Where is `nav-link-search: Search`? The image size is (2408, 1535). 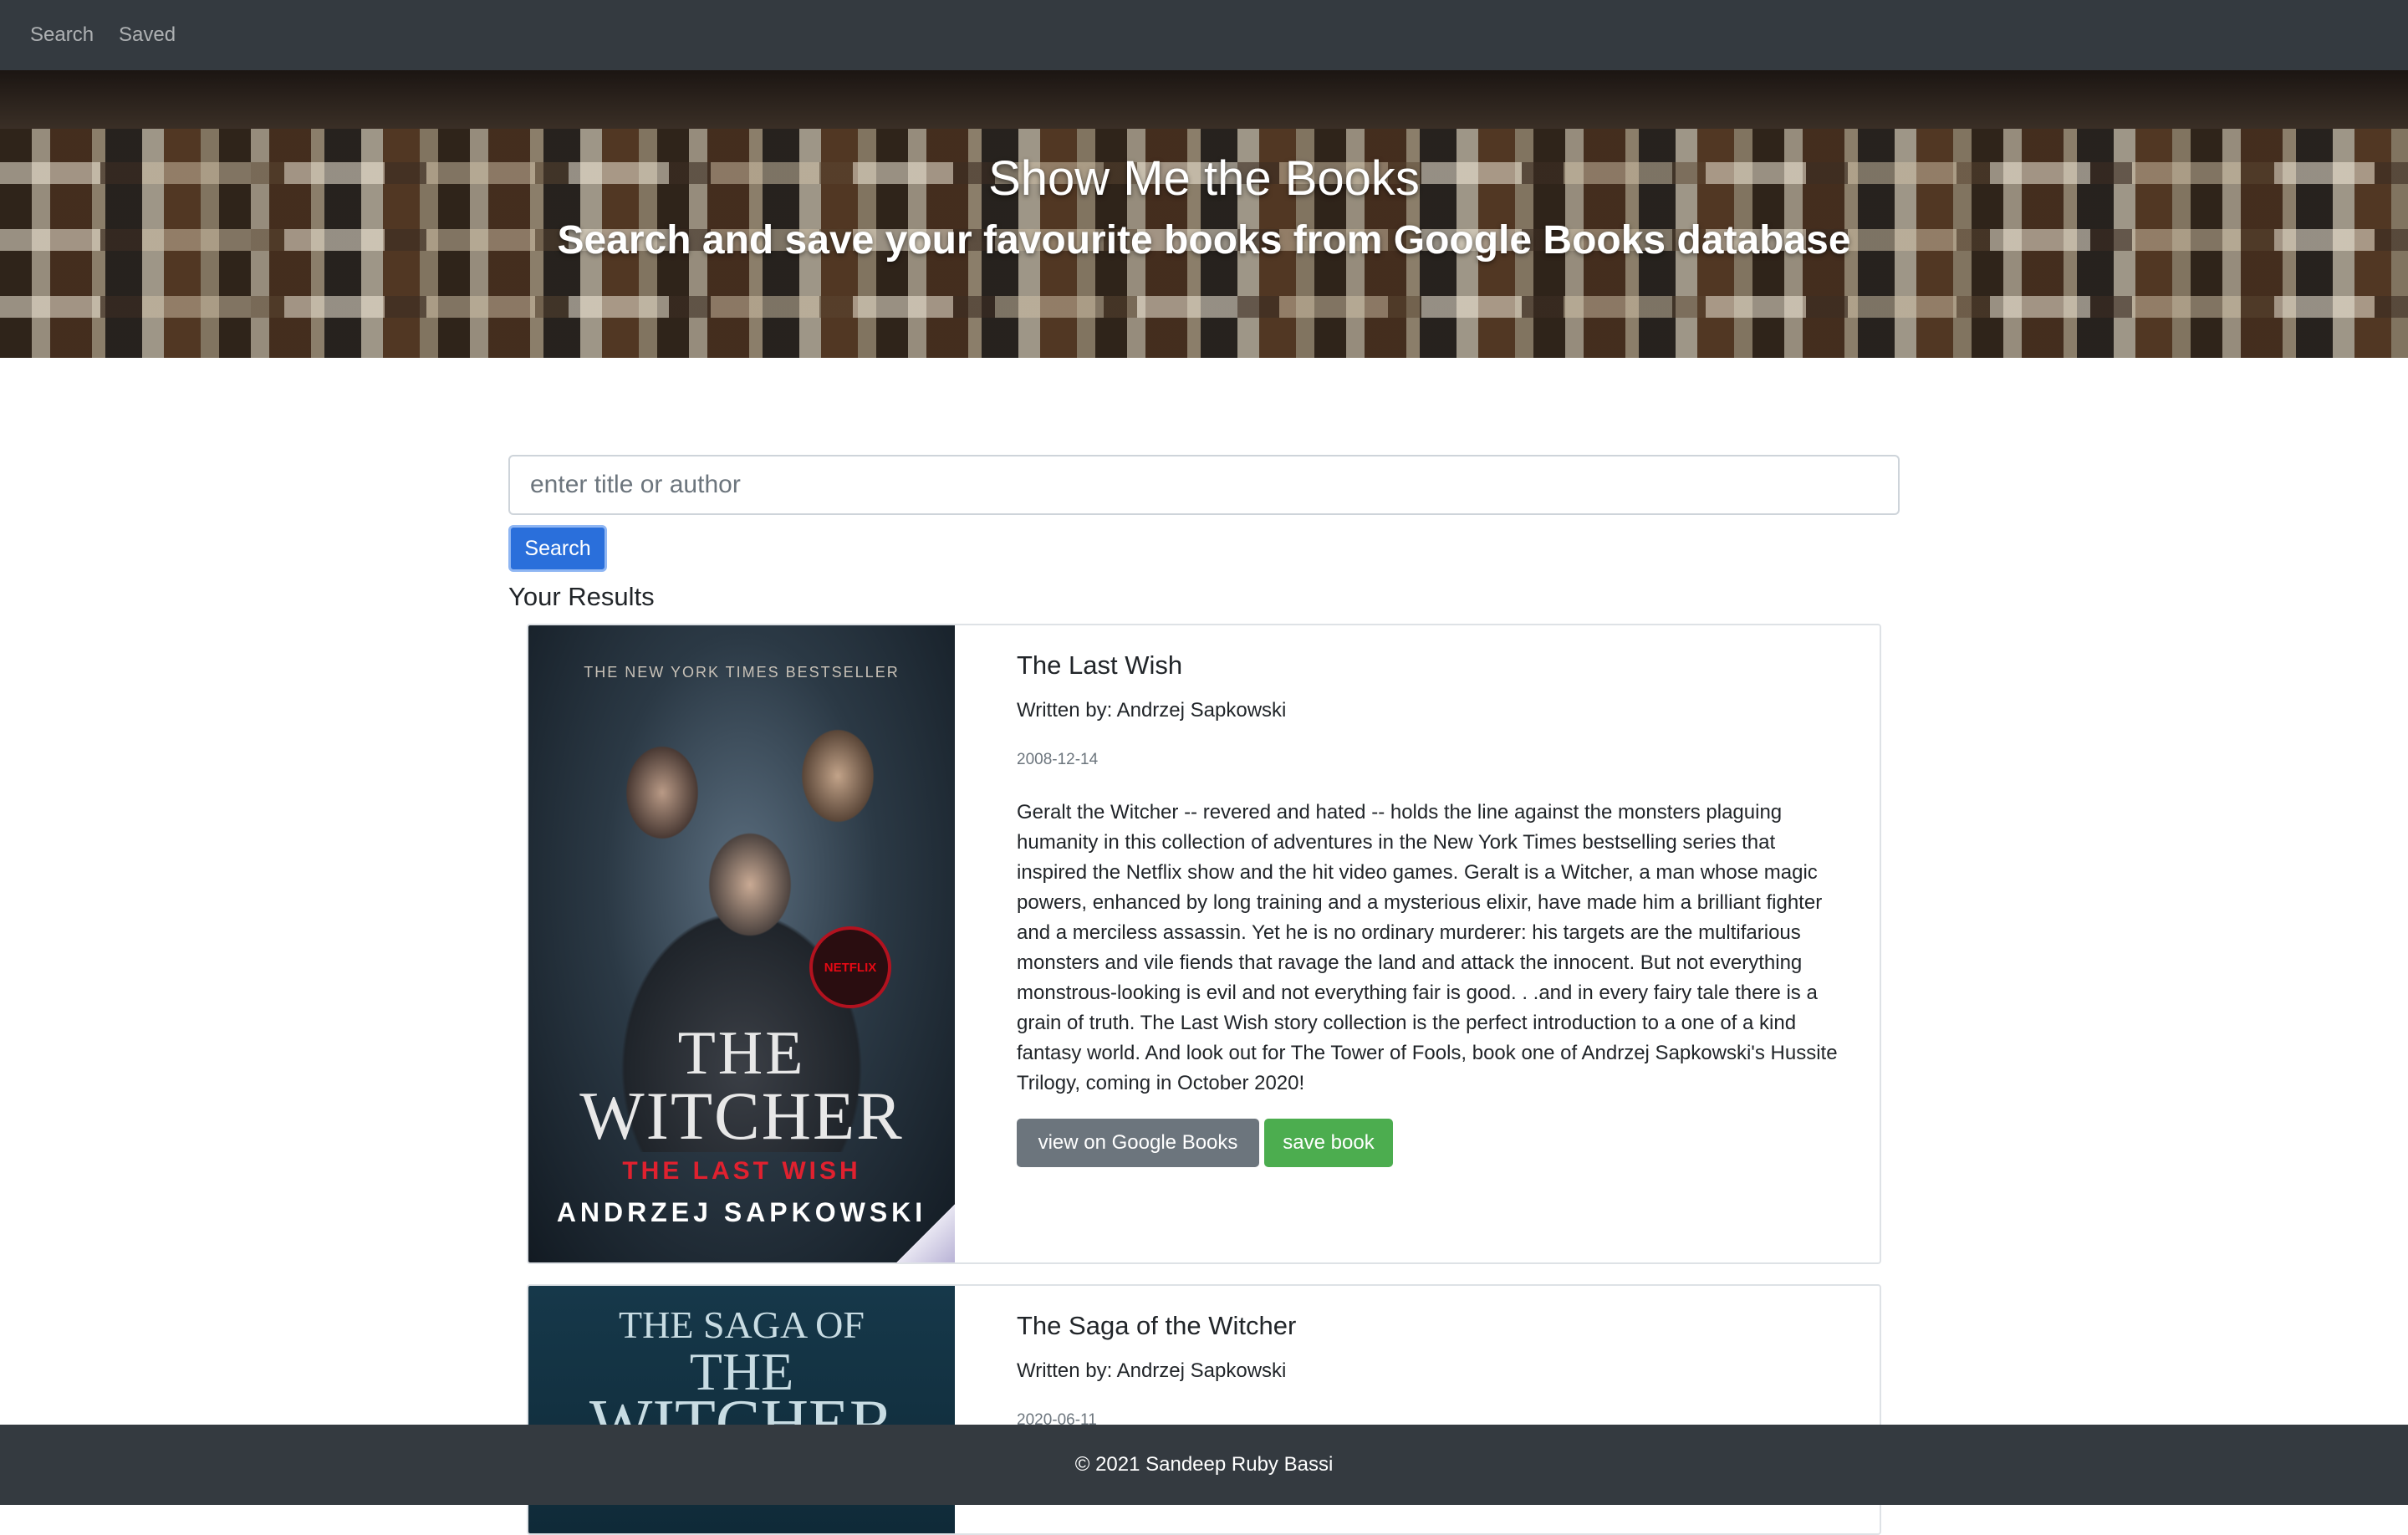 nav-link-search: Search is located at coordinates (62, 35).